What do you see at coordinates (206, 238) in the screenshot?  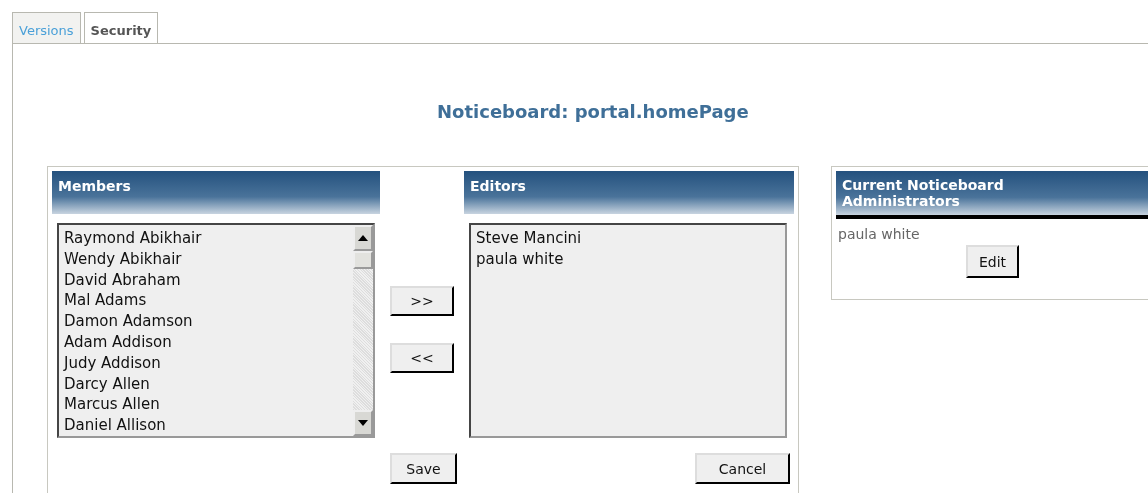 I see `list-item: Raymond Abikhair` at bounding box center [206, 238].